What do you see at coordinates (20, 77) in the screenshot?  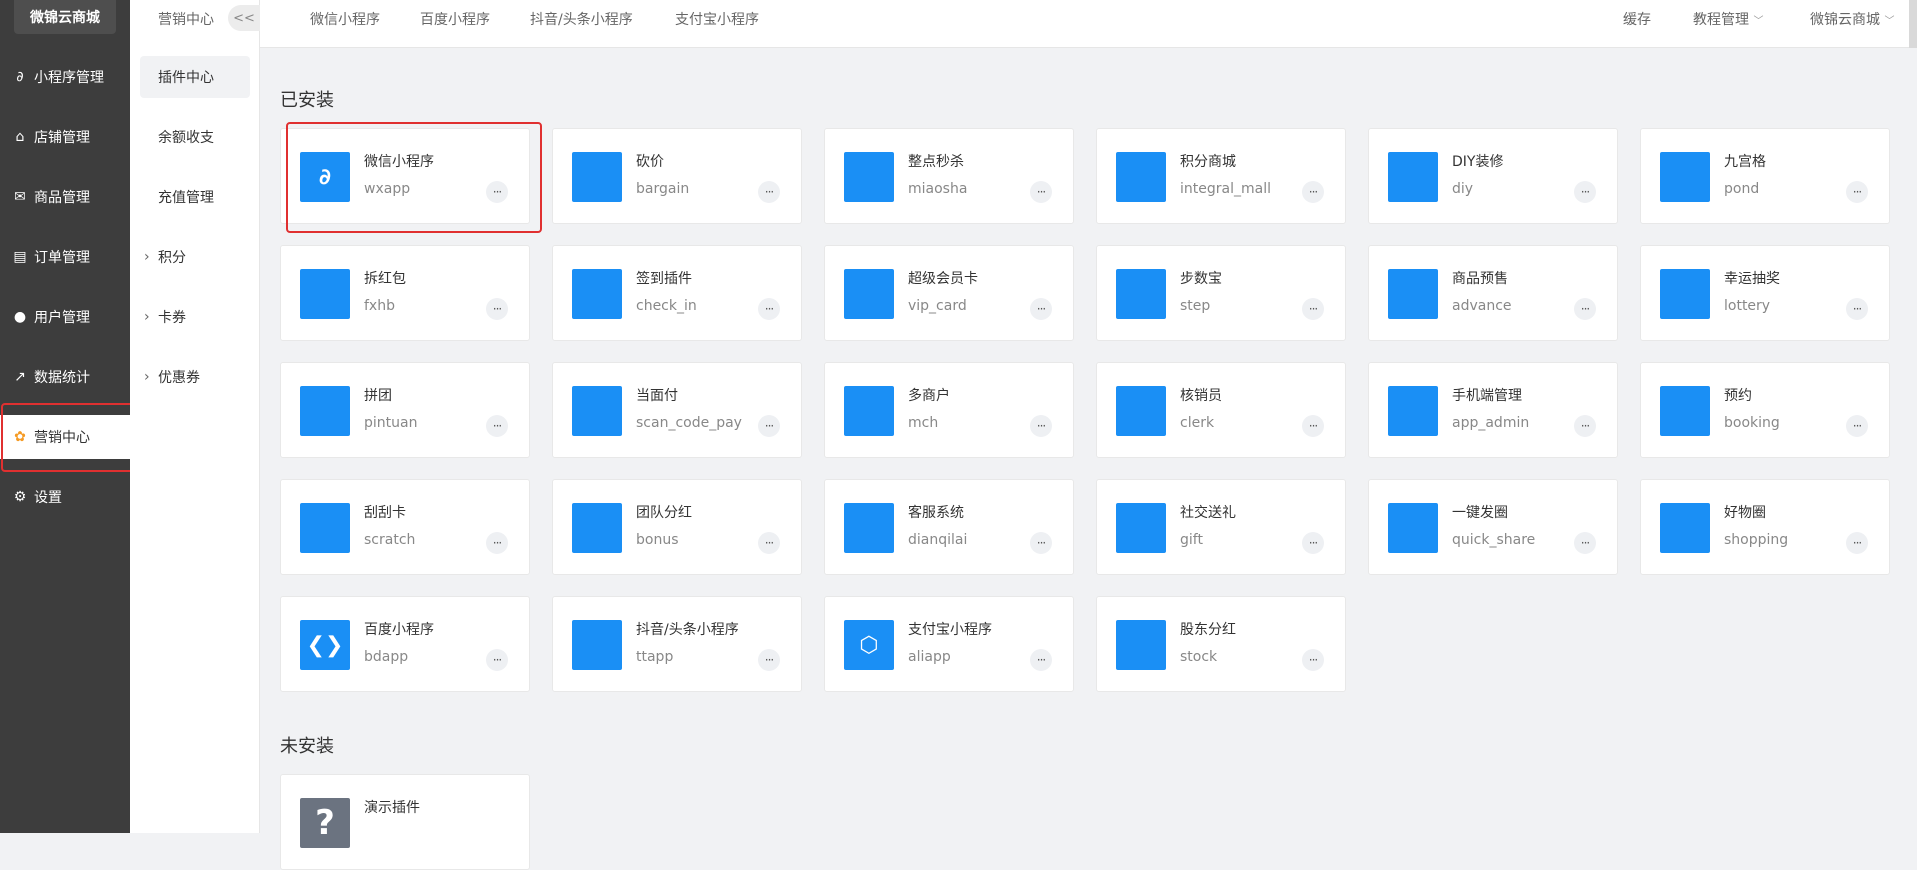 I see `mini-program-icon: ∂` at bounding box center [20, 77].